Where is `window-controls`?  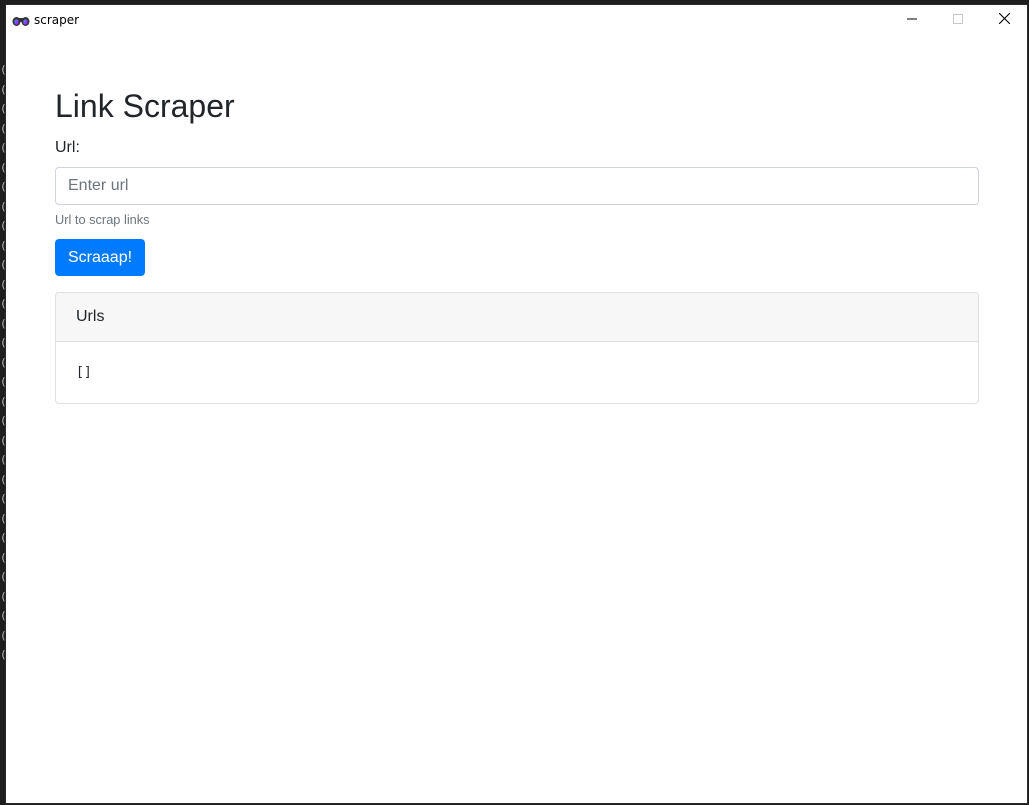 window-controls is located at coordinates (958, 19).